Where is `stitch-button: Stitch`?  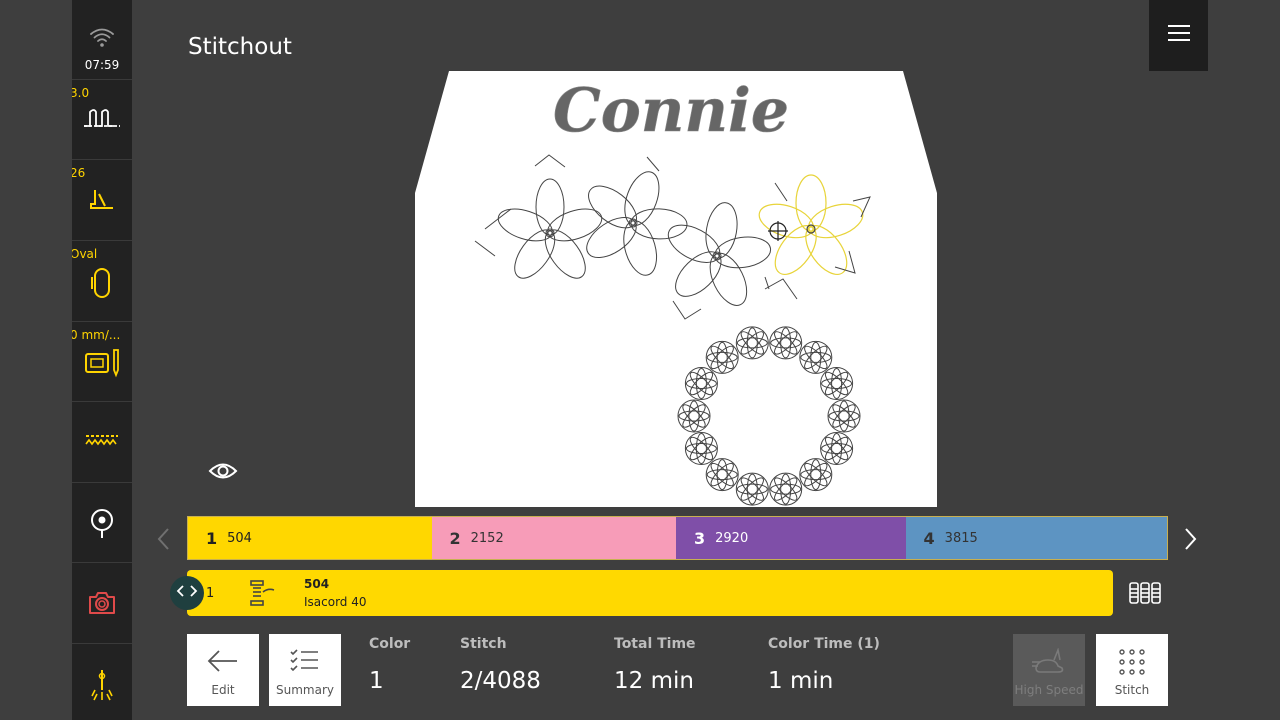 stitch-button: Stitch is located at coordinates (1132, 670).